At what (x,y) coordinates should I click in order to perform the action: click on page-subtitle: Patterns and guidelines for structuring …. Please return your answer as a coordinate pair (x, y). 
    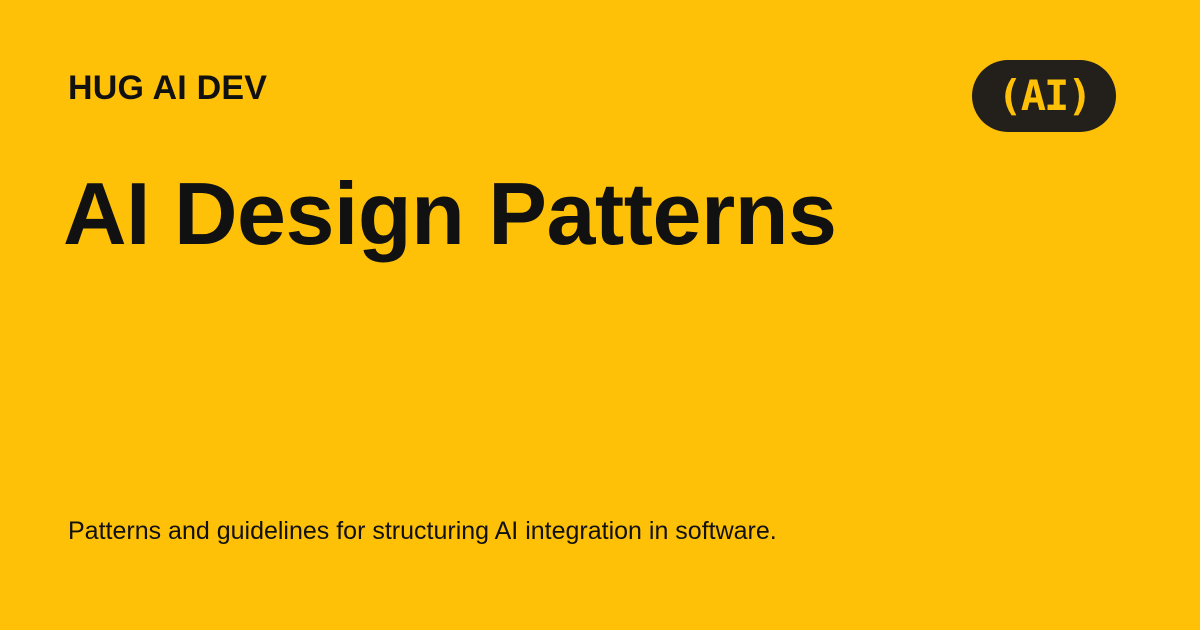
    Looking at the image, I should click on (422, 531).